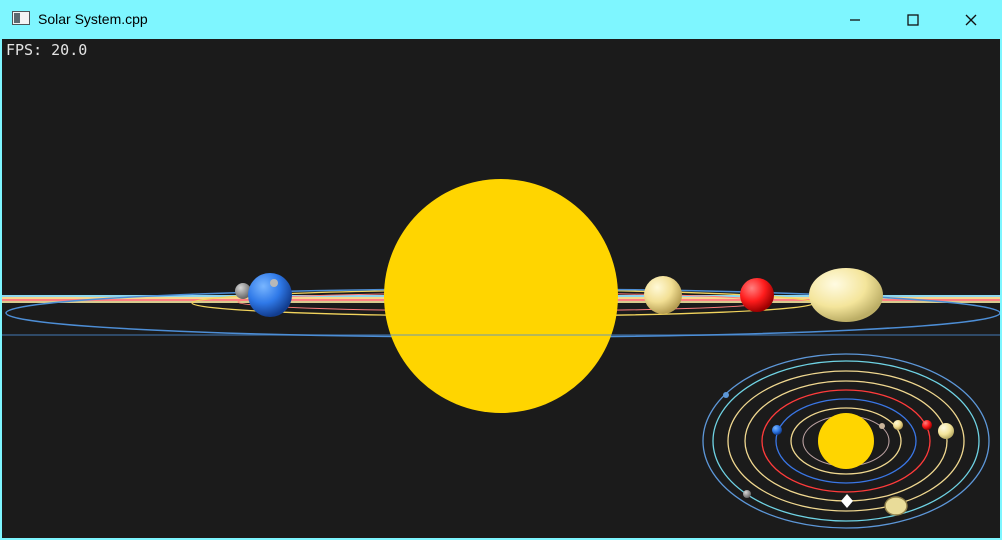 The height and width of the screenshot is (540, 1002). Describe the element at coordinates (757, 295) in the screenshot. I see `mars-planet` at that location.